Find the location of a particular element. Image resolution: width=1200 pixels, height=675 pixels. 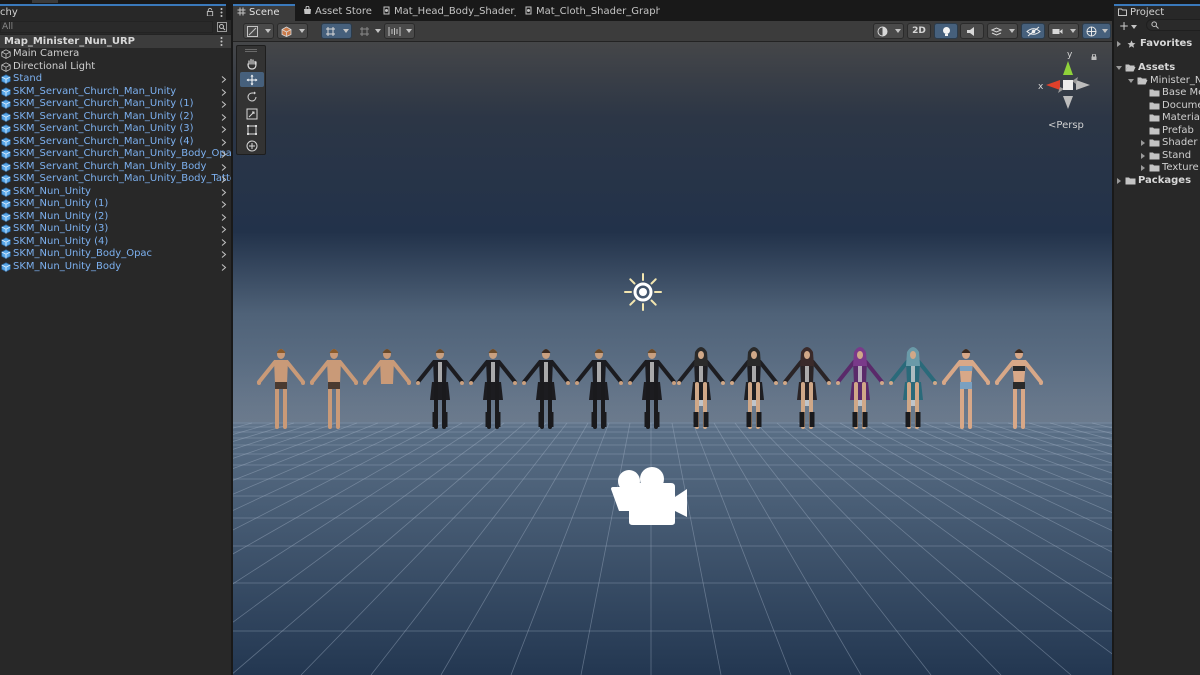

hidden-objects-toggle is located at coordinates (1033, 31).